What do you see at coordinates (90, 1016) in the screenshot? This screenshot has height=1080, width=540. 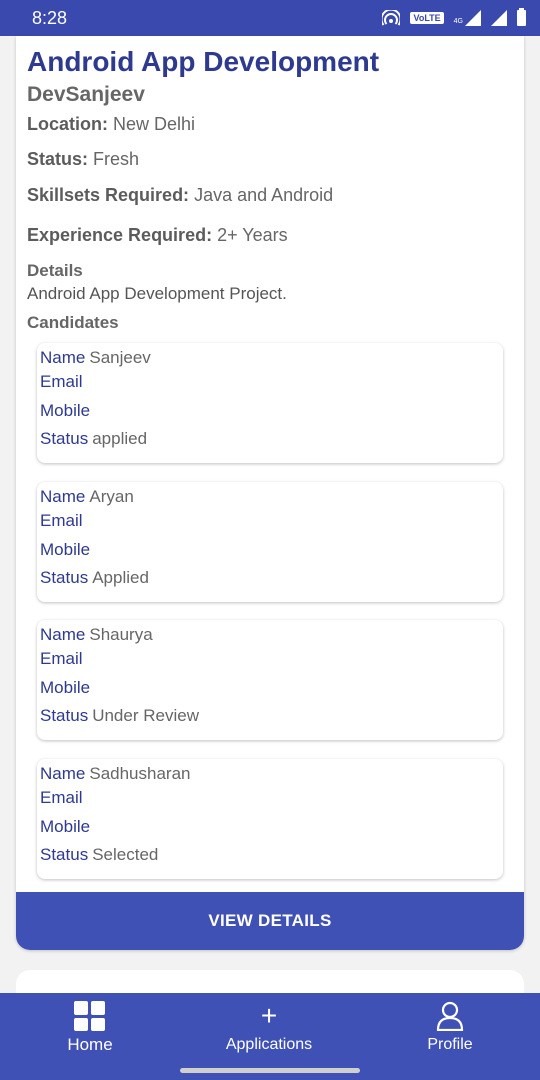 I see `home-grid-icon` at bounding box center [90, 1016].